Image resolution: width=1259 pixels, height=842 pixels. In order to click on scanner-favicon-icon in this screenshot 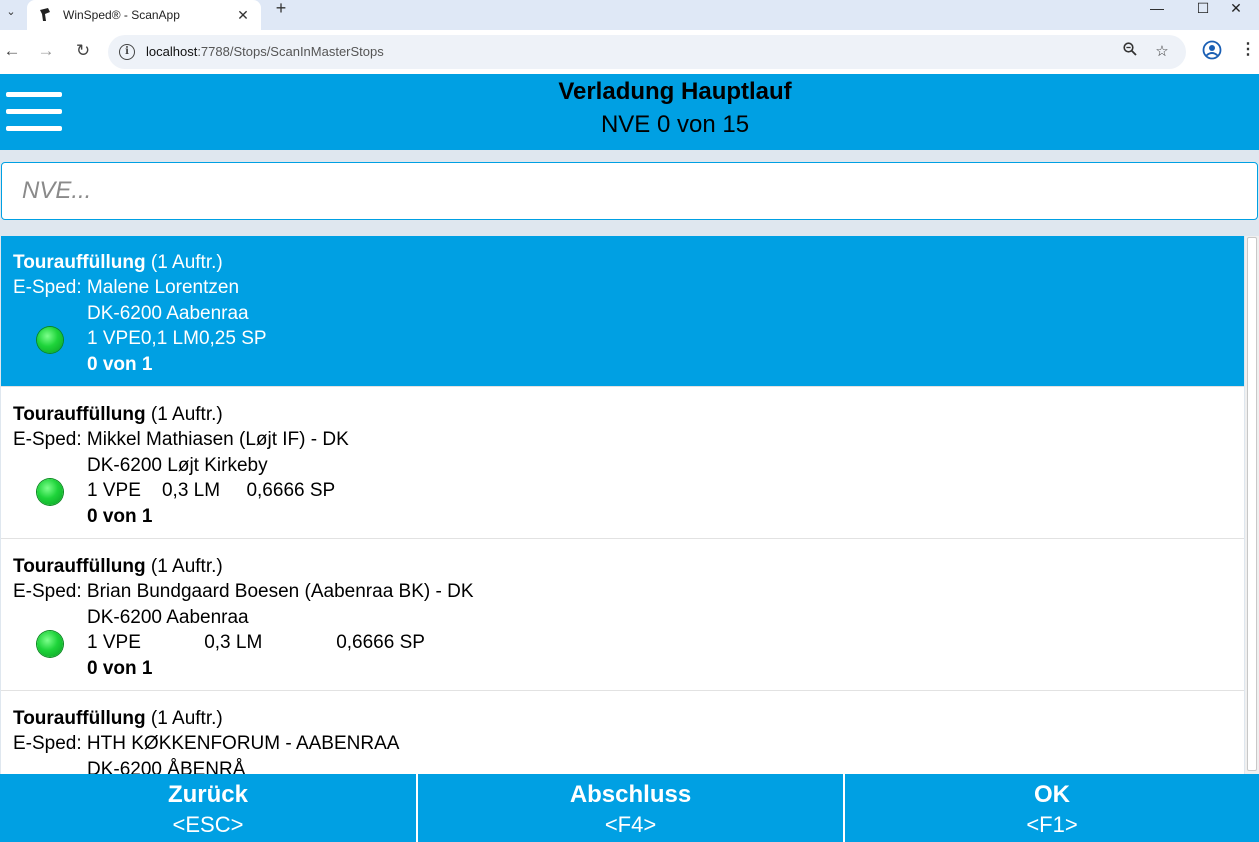, I will do `click(46, 15)`.